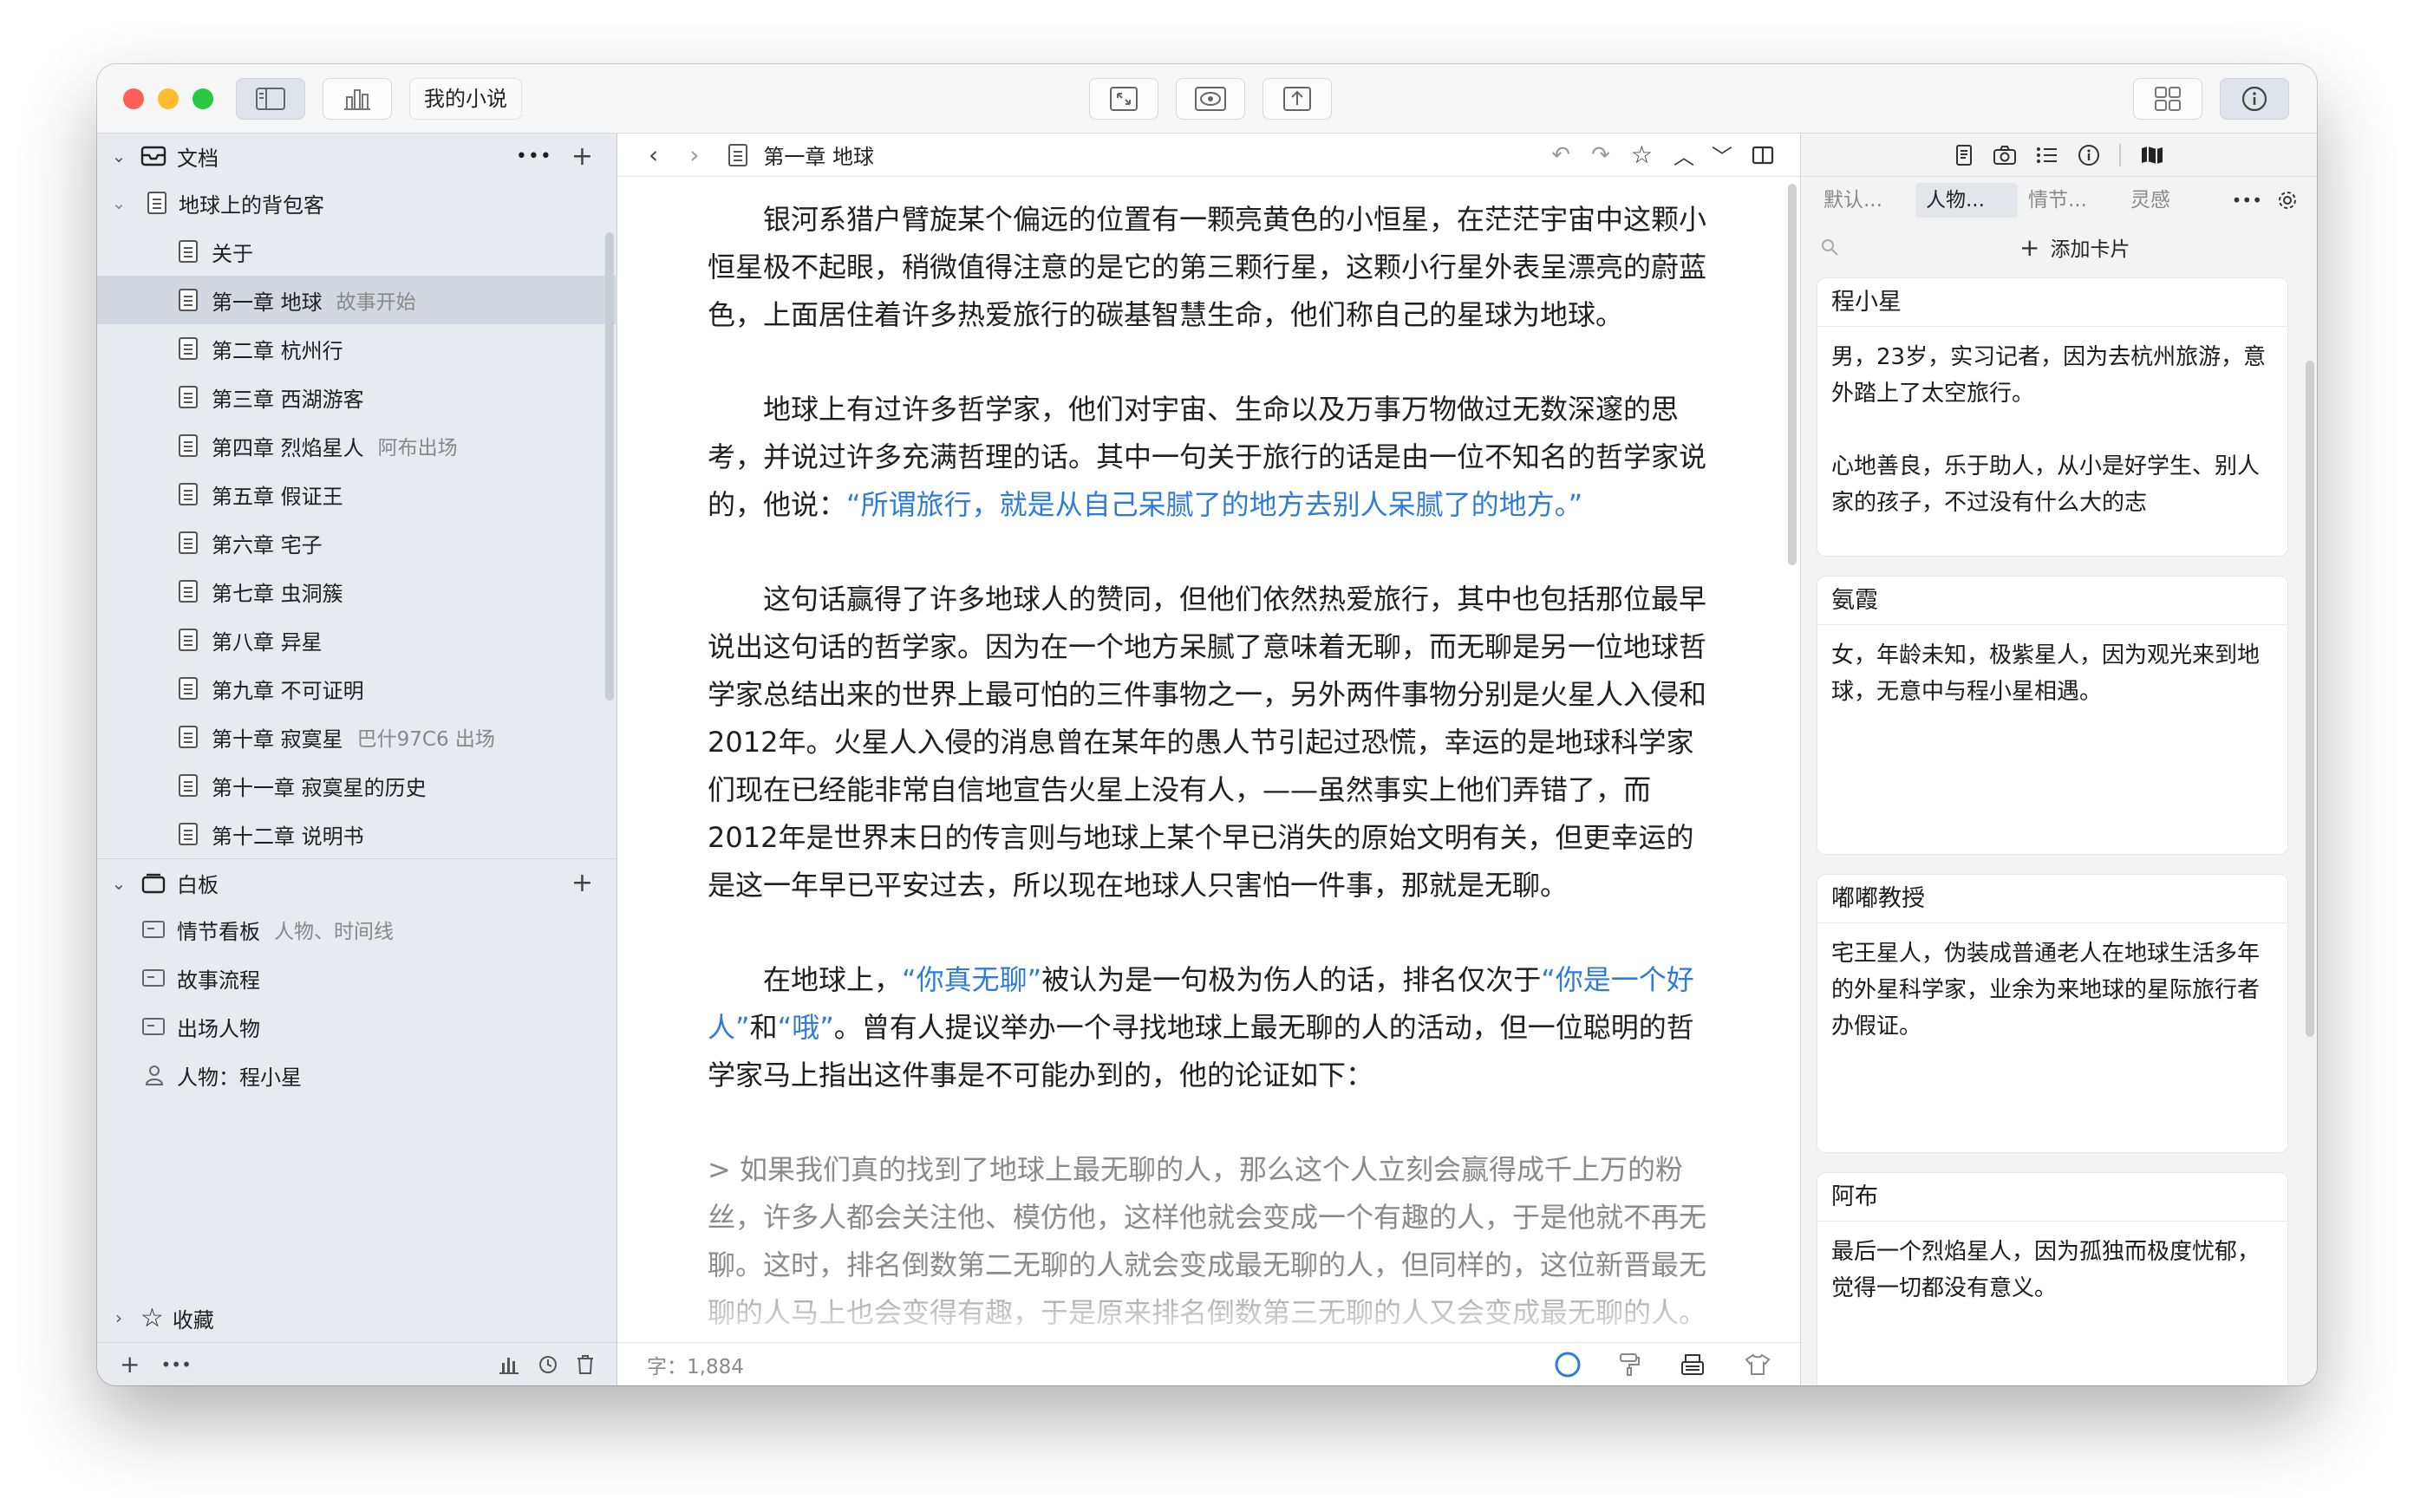  Describe the element at coordinates (357, 300) in the screenshot. I see `sidebar-item-chapter-1: 第一章 地球 故事开始` at that location.